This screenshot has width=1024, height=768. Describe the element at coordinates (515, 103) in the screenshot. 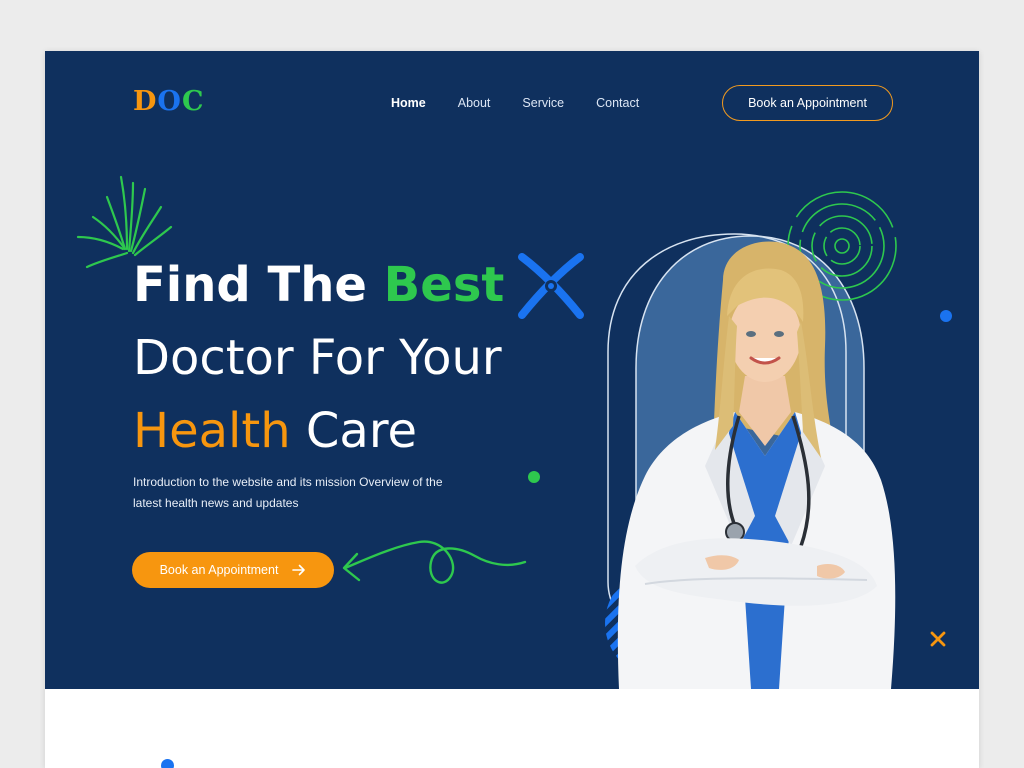

I see `main-nav: Home About Service Contact` at that location.